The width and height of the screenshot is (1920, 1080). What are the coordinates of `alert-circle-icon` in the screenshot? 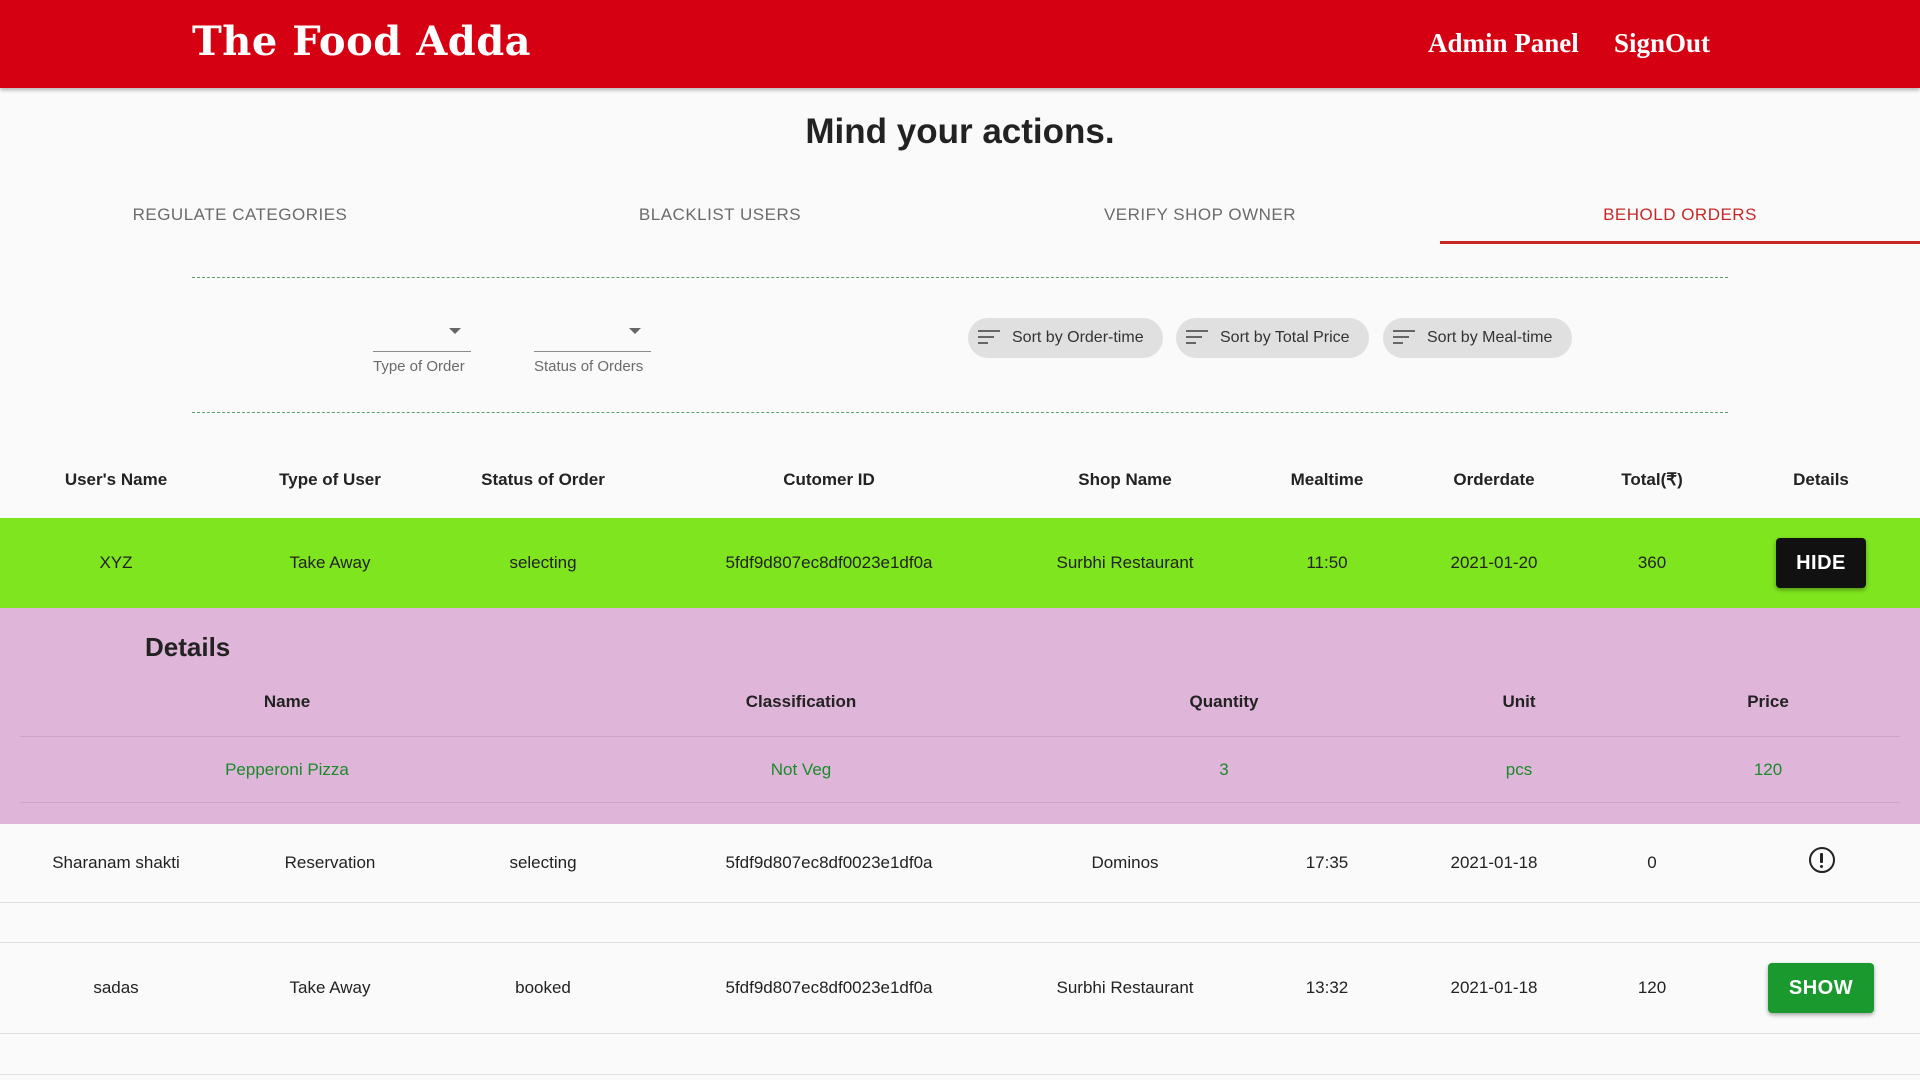 It's located at (1822, 860).